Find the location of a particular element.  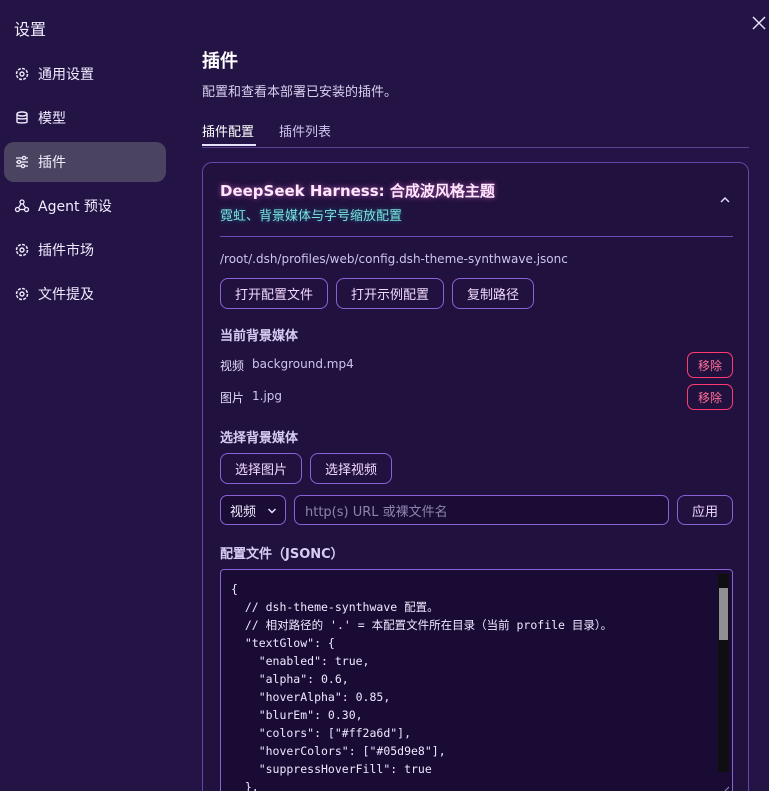

tab-plugin-list: 插件列表 is located at coordinates (305, 130).